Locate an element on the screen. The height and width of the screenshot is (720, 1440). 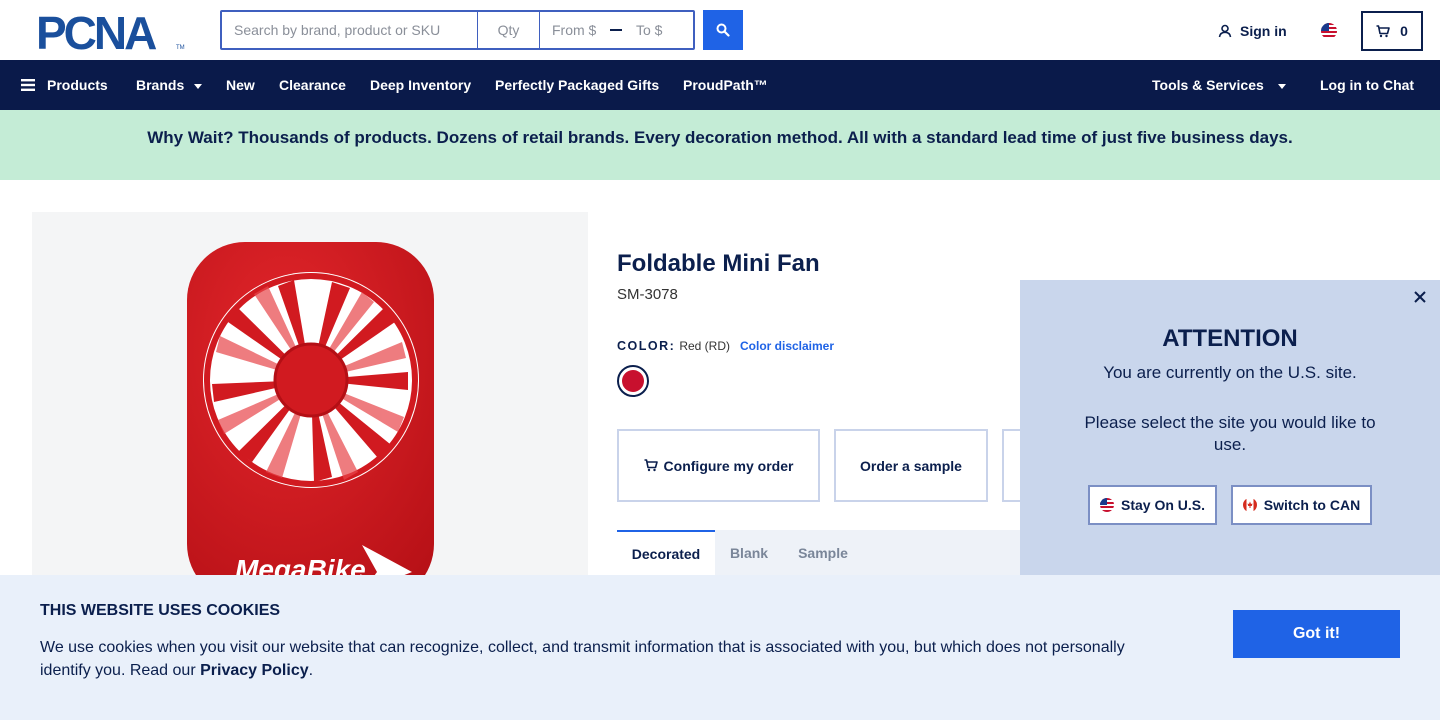
privacy-policy-link: Privacy Policy is located at coordinates (254, 670).